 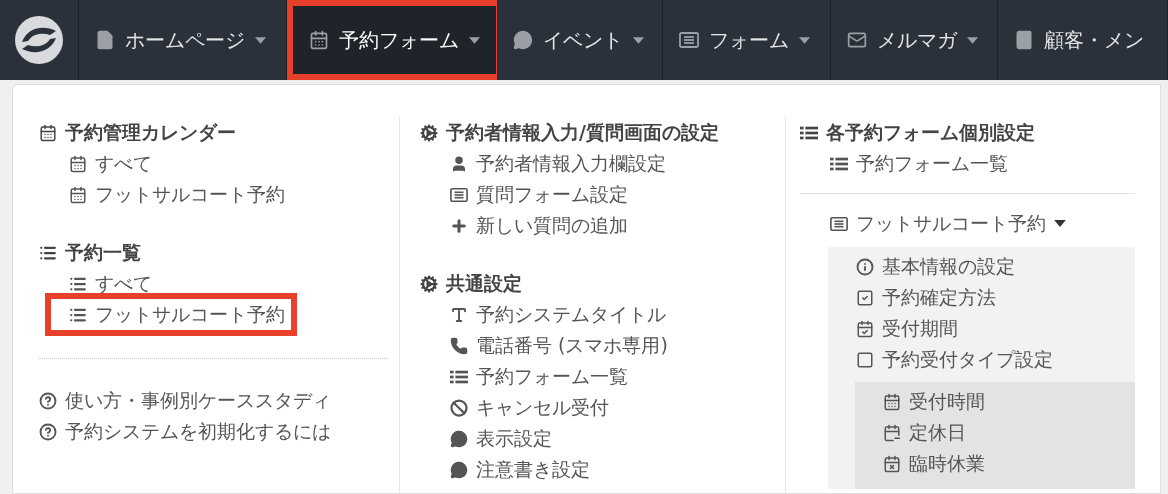 What do you see at coordinates (746, 40) in the screenshot?
I see `nav-tab: フォーム` at bounding box center [746, 40].